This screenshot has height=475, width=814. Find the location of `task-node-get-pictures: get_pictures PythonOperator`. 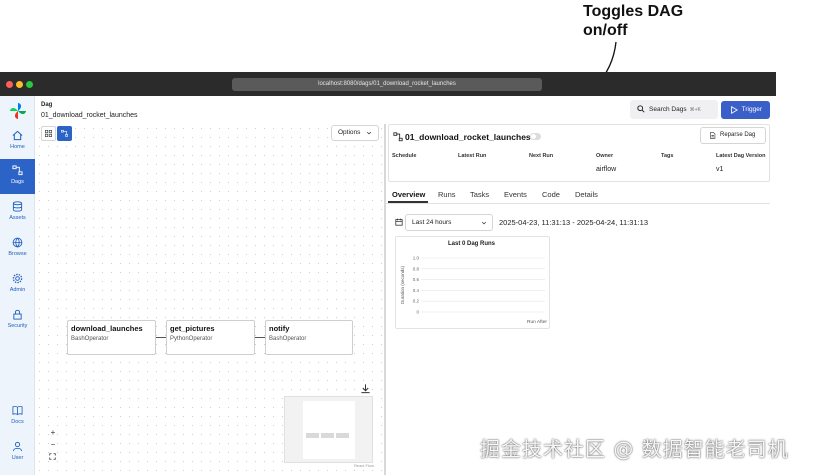

task-node-get-pictures: get_pictures PythonOperator is located at coordinates (210, 337).